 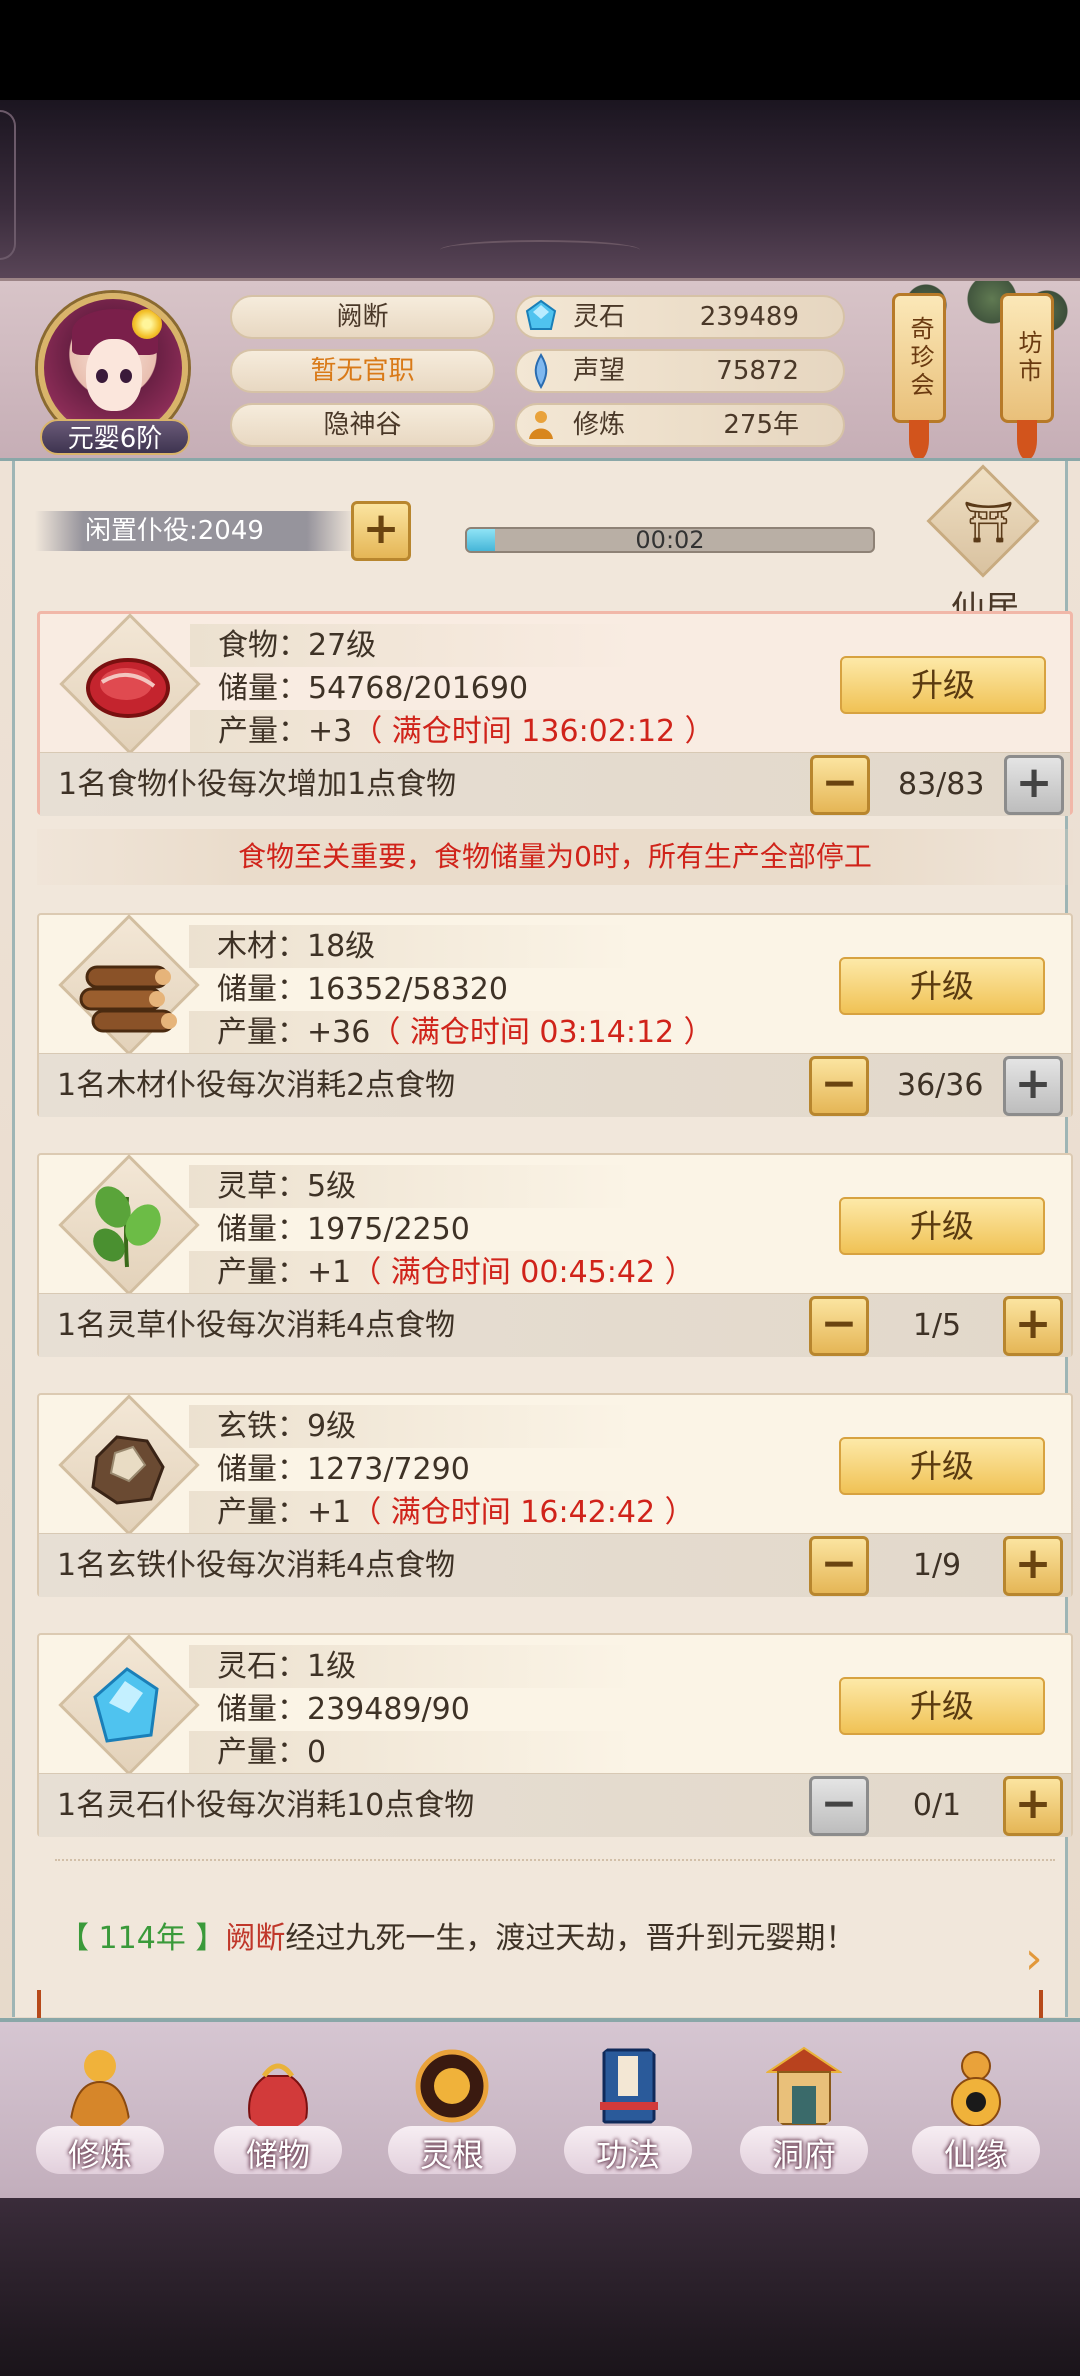 What do you see at coordinates (452, 2086) in the screenshot?
I see `spirit-root-icon` at bounding box center [452, 2086].